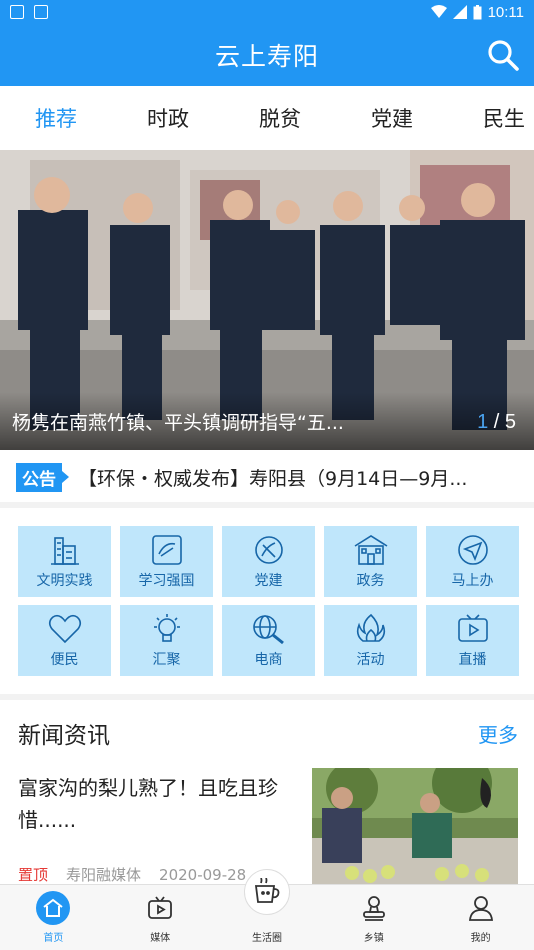  I want to click on service-label: 文明实践, so click(64, 580).